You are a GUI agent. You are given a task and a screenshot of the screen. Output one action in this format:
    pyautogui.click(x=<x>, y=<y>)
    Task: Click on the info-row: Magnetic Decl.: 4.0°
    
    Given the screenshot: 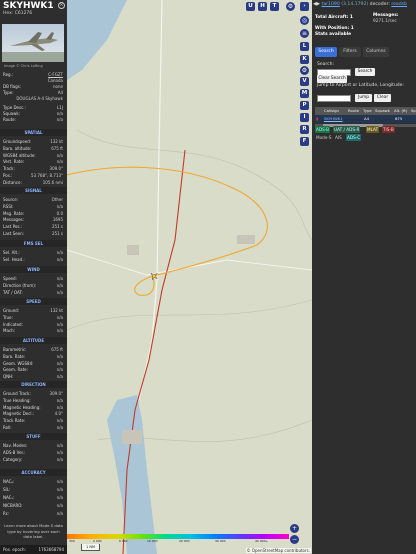 What is the action you would take?
    pyautogui.click(x=33, y=414)
    